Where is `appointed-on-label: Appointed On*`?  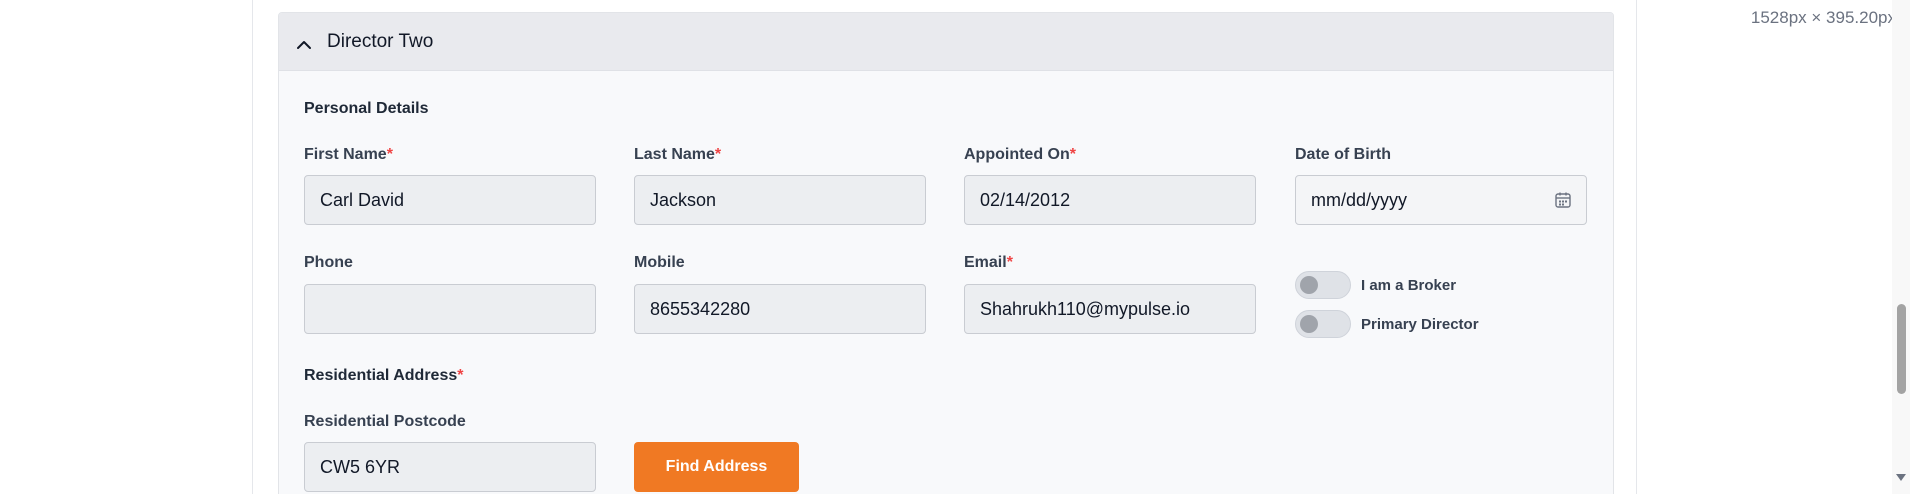 appointed-on-label: Appointed On* is located at coordinates (1020, 154).